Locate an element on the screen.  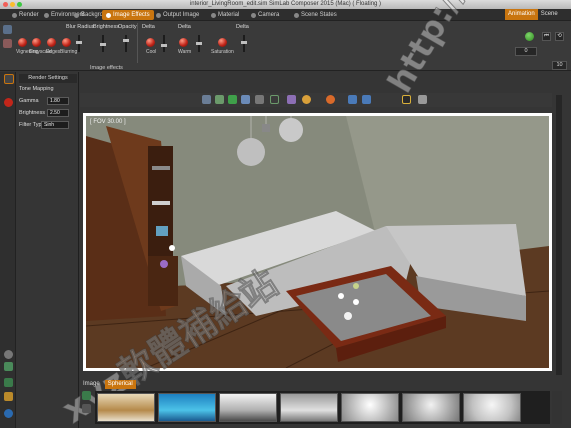
tab-animation: Animation is located at coordinates (521, 14).